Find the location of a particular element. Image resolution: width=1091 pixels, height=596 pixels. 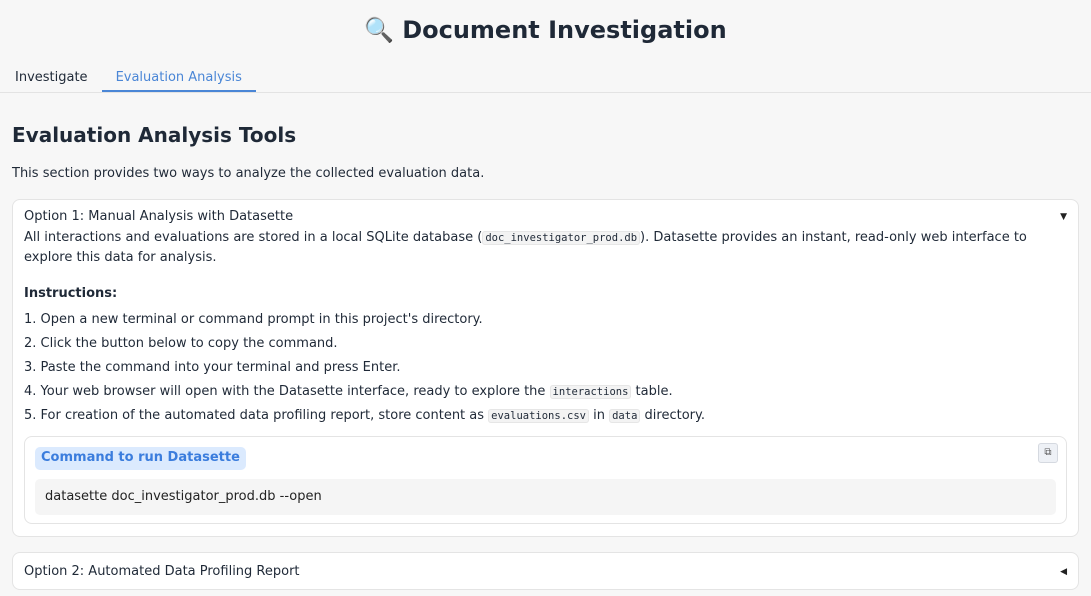

interactions-code: interactions is located at coordinates (590, 392).